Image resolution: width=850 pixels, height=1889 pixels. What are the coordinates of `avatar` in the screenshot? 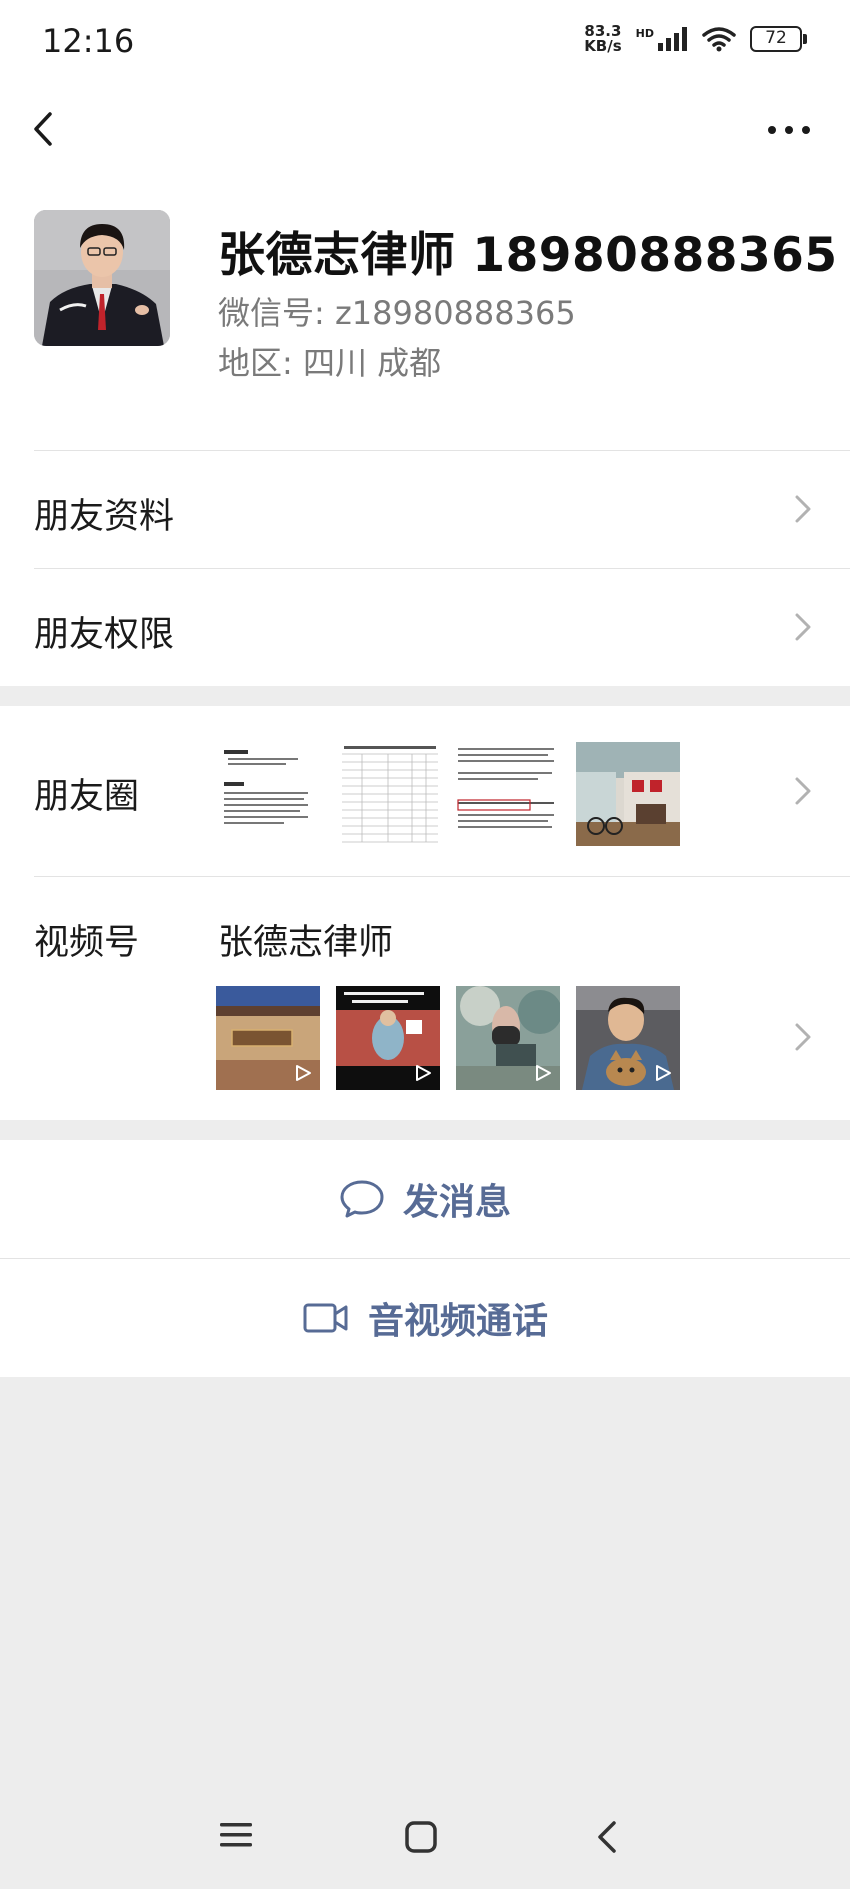 It's located at (102, 278).